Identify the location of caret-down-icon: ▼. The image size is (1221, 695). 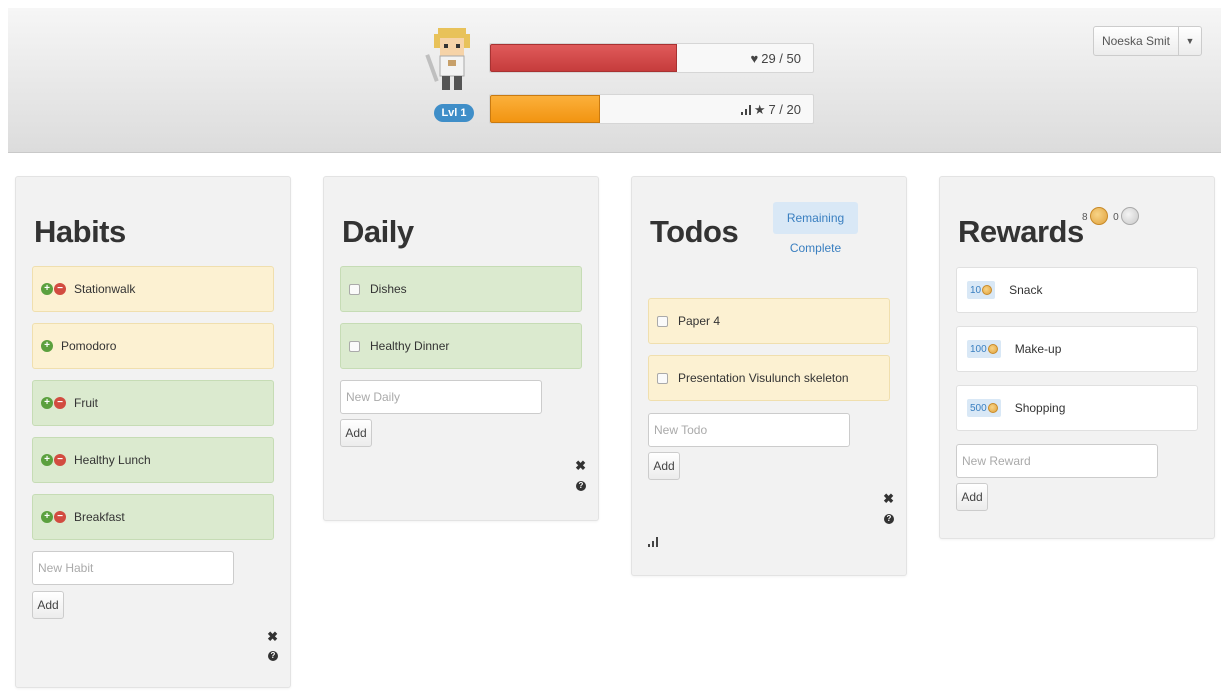
(1190, 41).